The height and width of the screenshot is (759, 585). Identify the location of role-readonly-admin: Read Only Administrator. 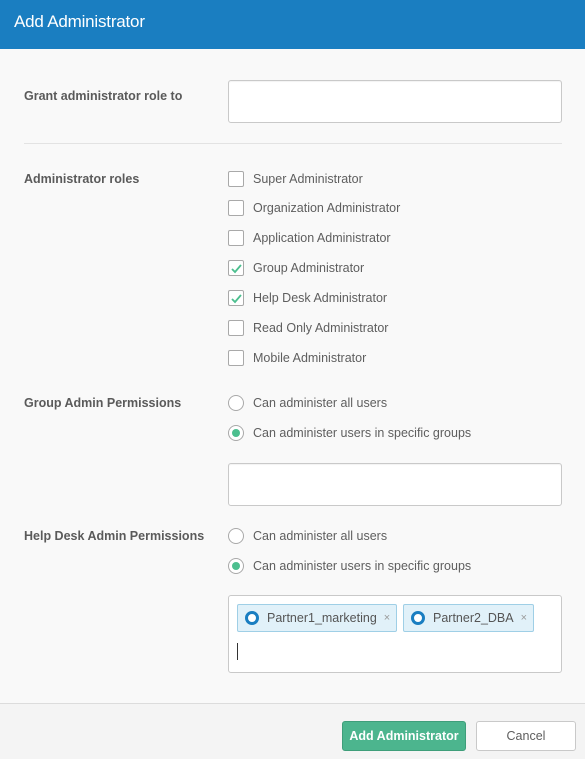
(308, 328).